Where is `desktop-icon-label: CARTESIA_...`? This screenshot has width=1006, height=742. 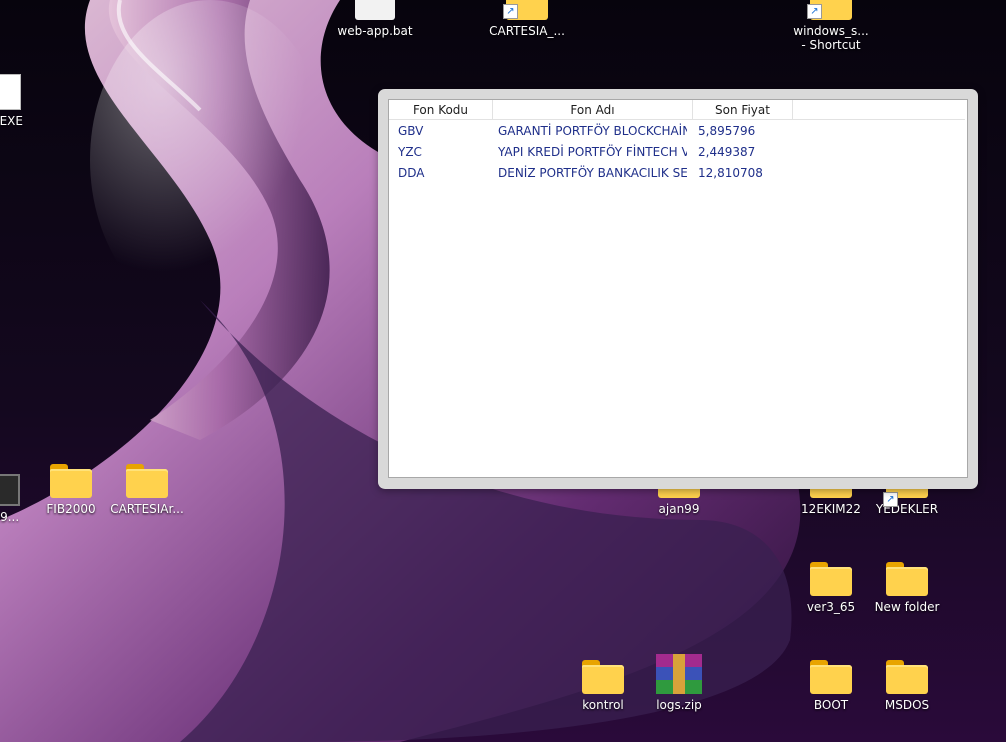
desktop-icon-label: CARTESIA_... is located at coordinates (527, 31).